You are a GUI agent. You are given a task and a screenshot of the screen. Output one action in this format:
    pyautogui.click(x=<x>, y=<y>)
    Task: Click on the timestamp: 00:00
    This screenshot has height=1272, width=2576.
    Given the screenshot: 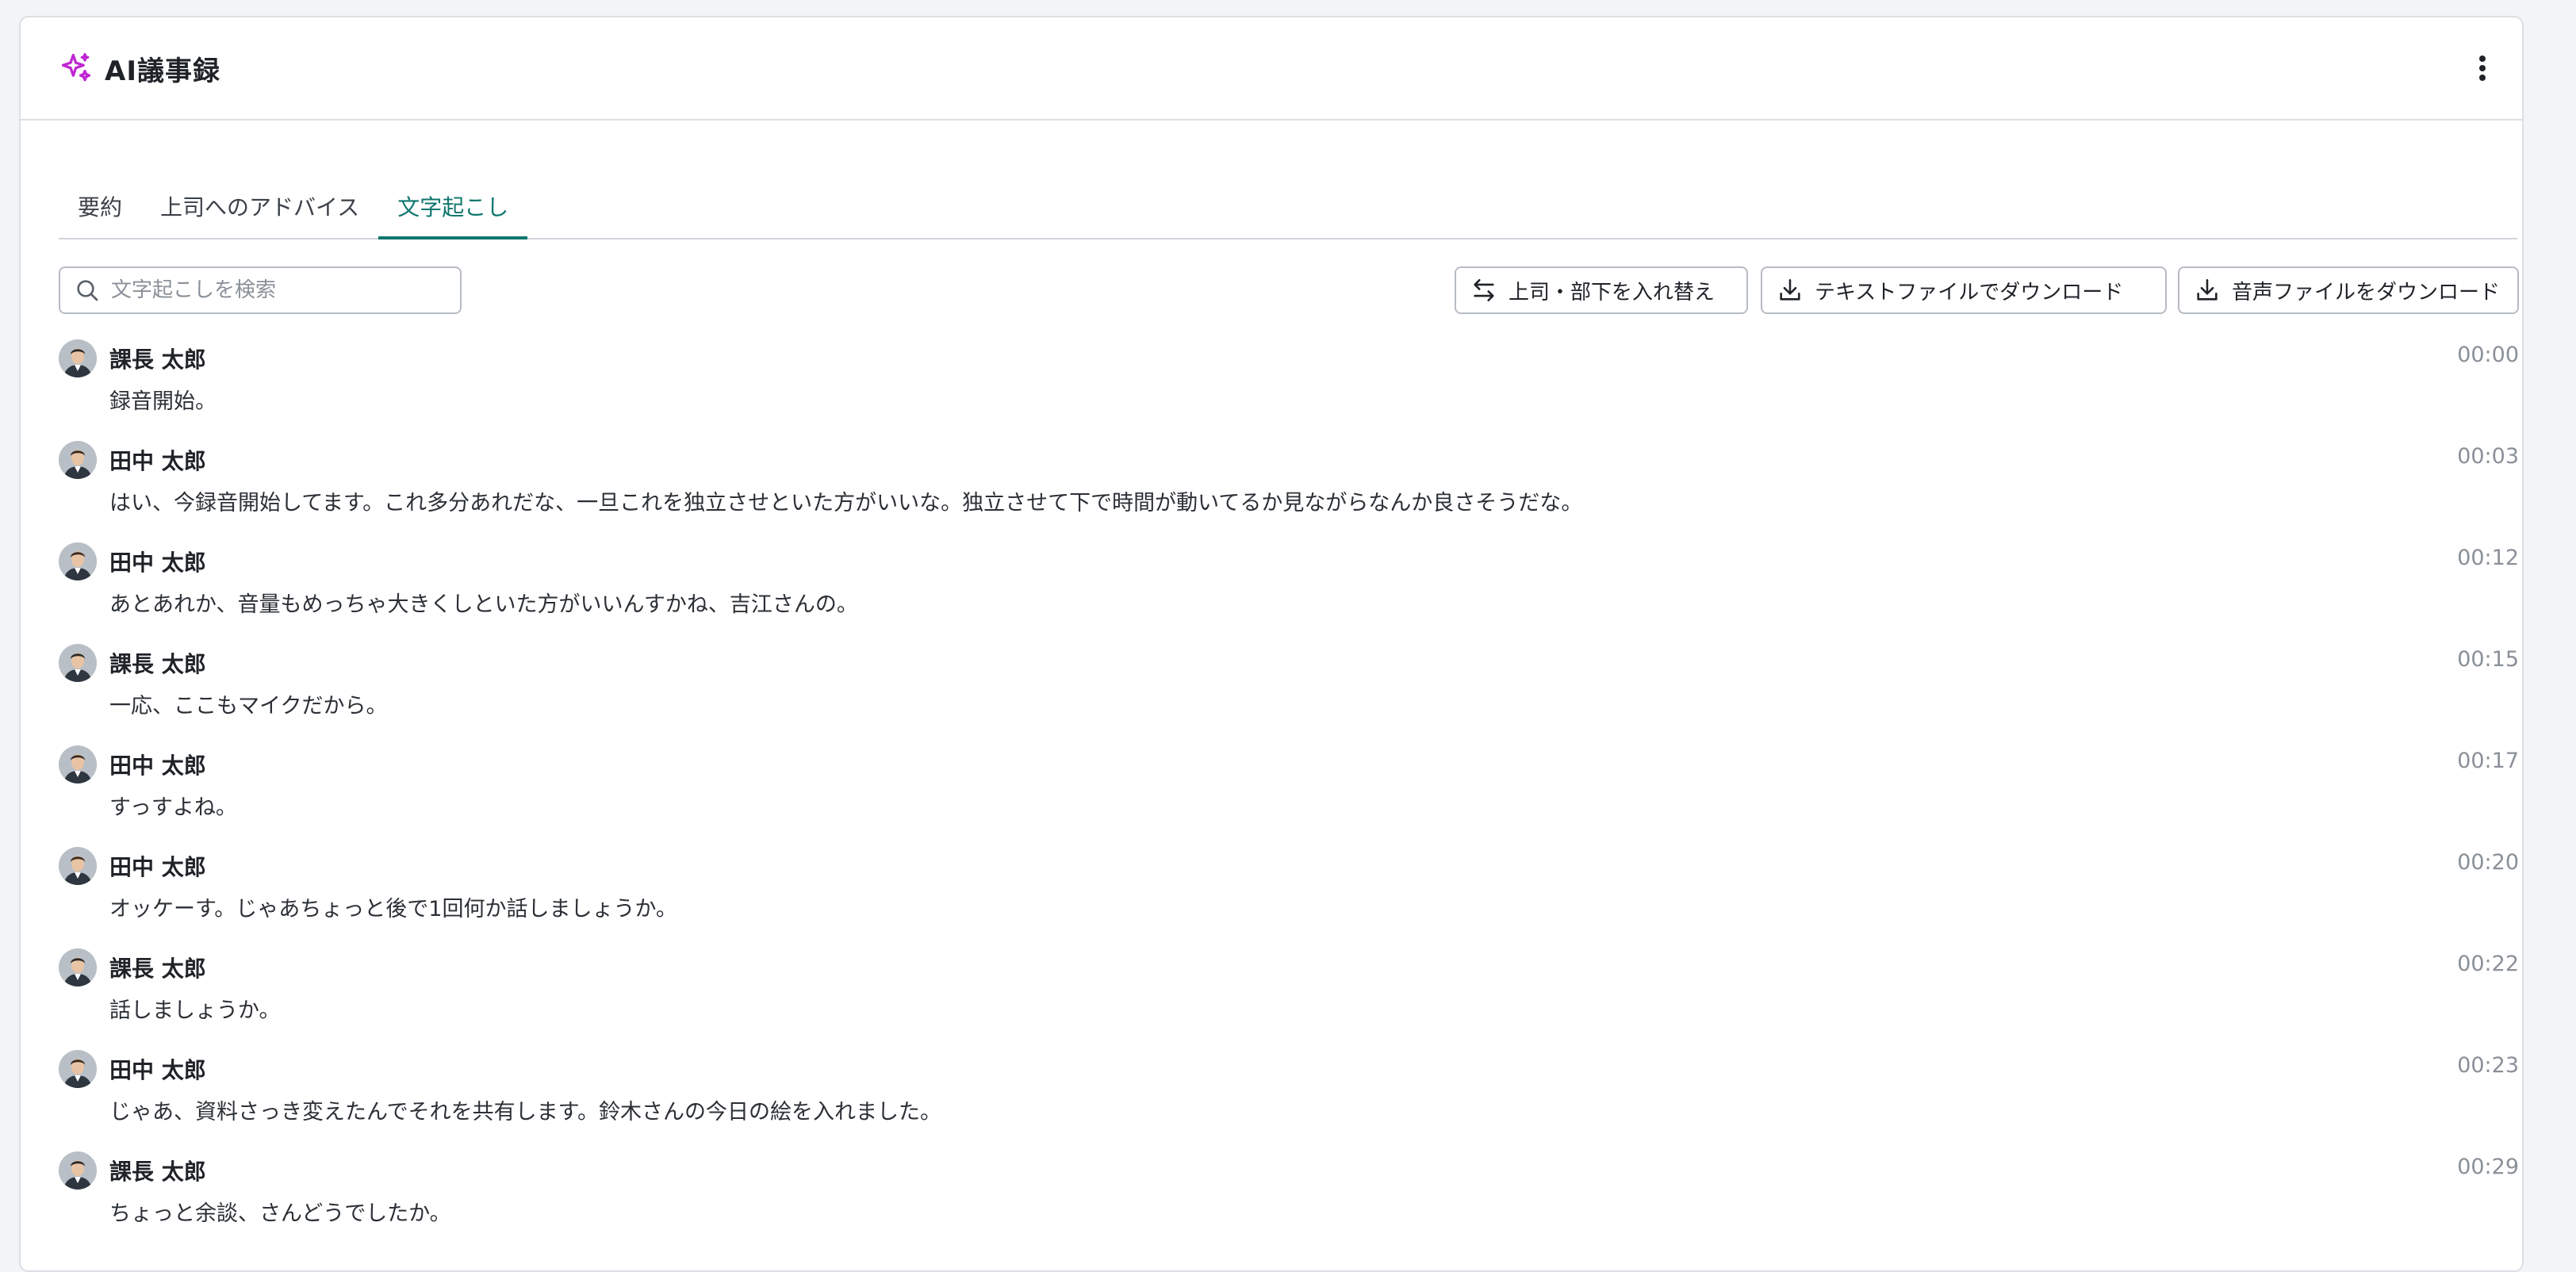 What is the action you would take?
    pyautogui.click(x=2488, y=355)
    